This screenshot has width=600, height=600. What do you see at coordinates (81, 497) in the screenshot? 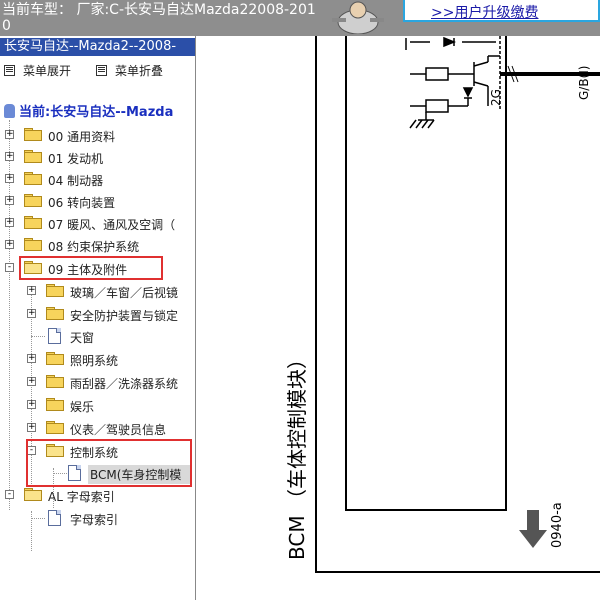
I see `tree-item-label: AL 字母索引` at bounding box center [81, 497].